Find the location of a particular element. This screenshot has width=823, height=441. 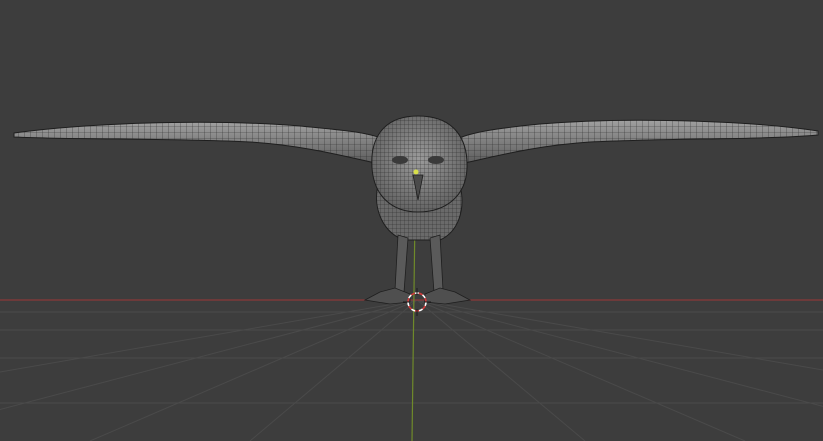

left-eye is located at coordinates (400, 160).